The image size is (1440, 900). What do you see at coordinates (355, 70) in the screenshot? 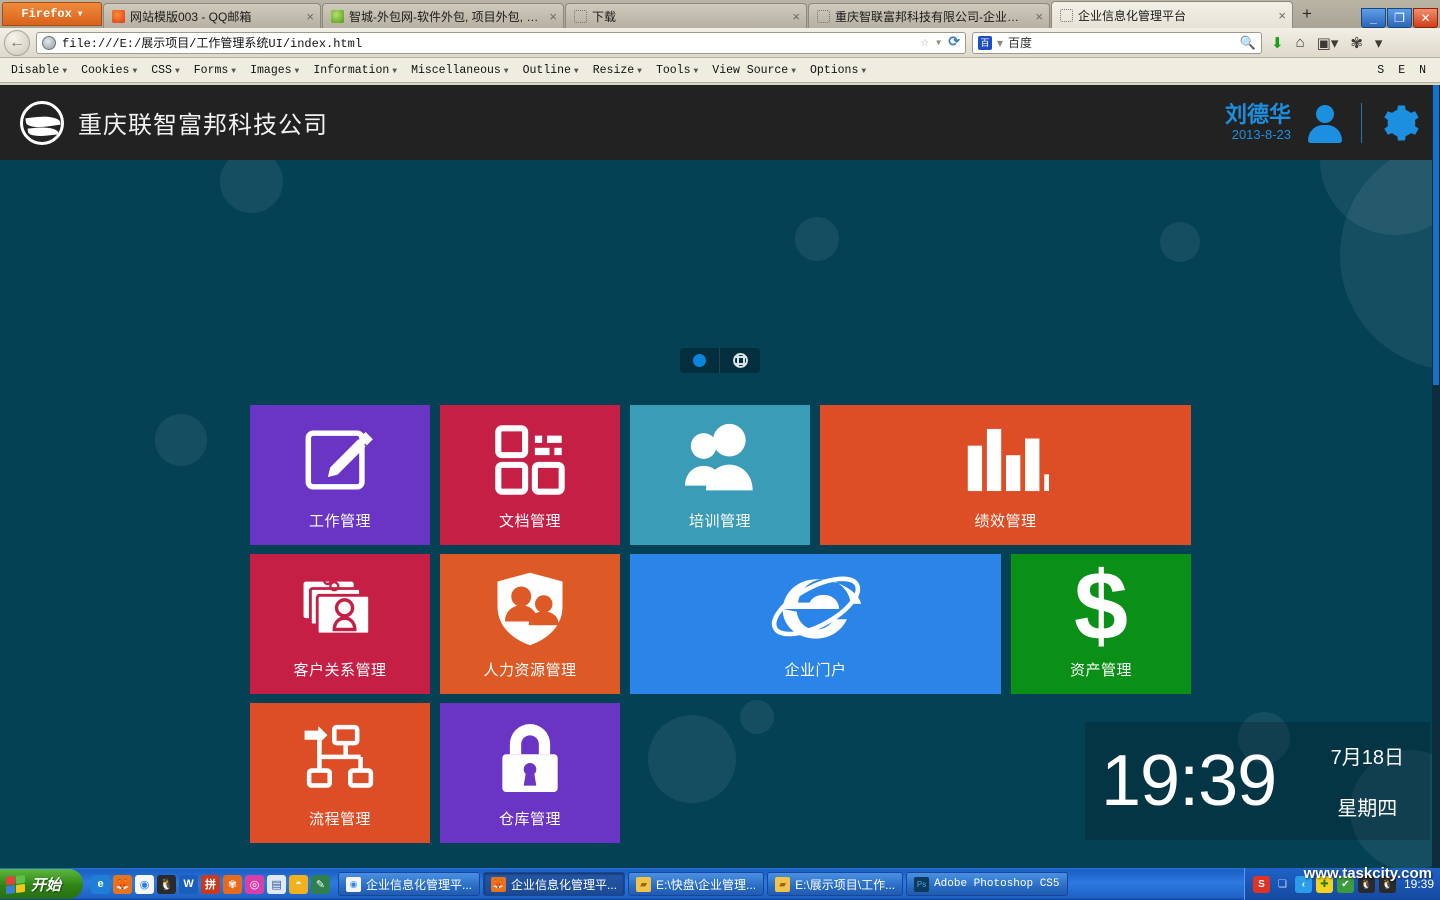
I see `devtool-information: Information ▼` at bounding box center [355, 70].